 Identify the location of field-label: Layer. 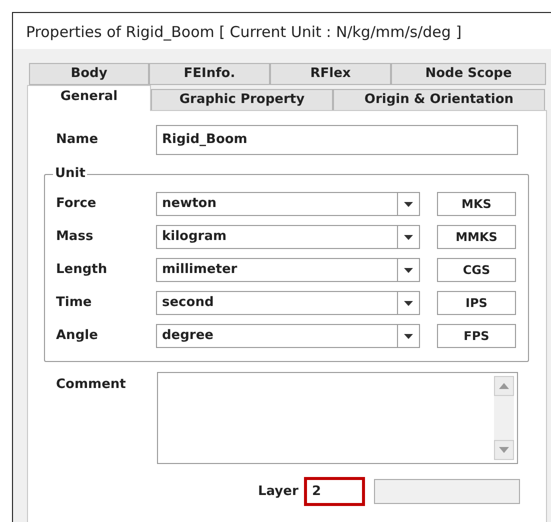
(279, 491).